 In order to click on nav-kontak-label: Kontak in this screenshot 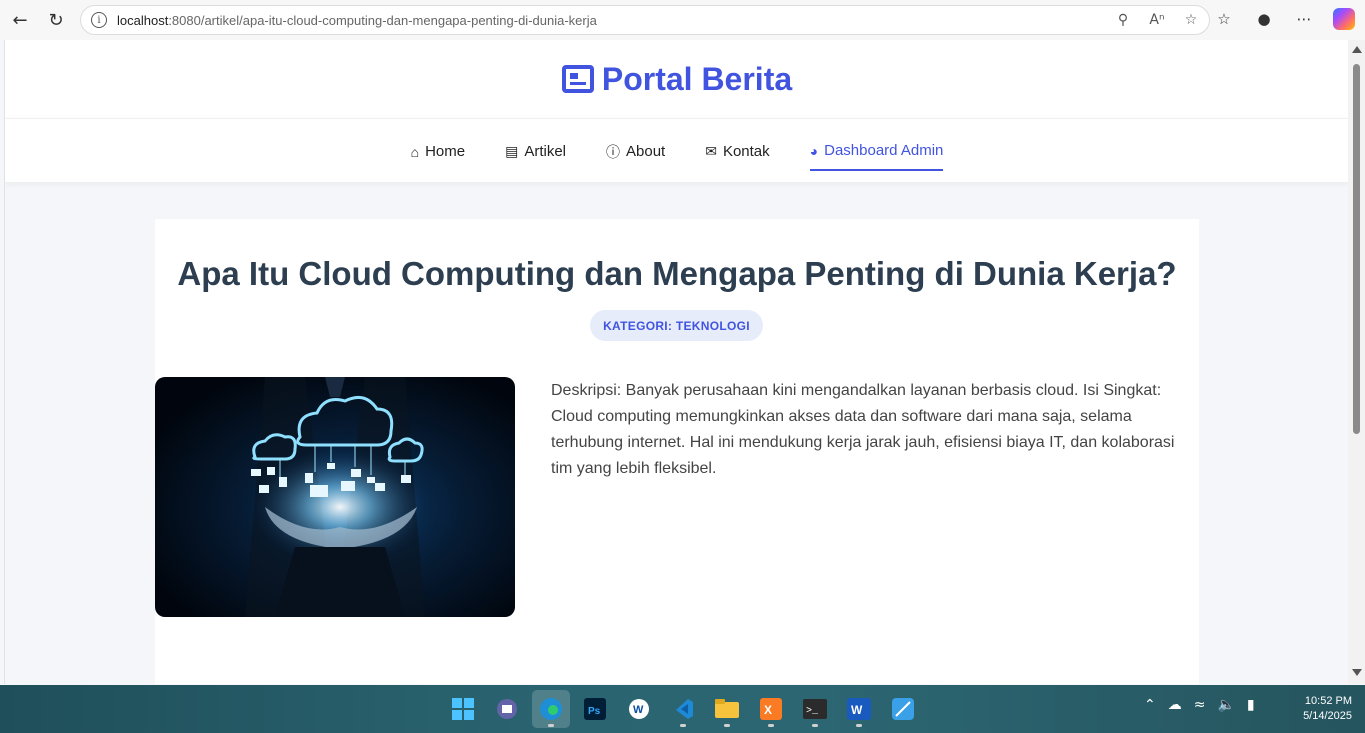, I will do `click(746, 151)`.